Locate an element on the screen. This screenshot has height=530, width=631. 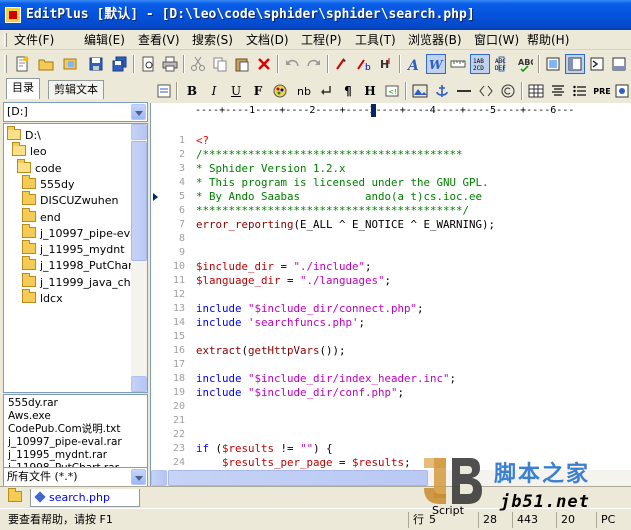
menu-item: 浏览器(B) is located at coordinates (435, 40).